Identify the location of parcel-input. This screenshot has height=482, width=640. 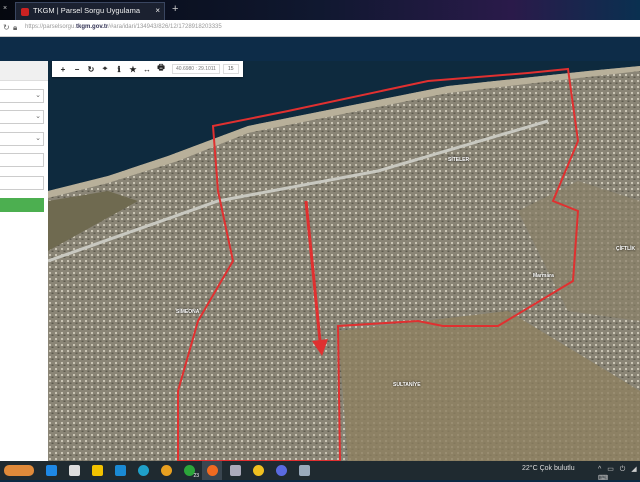
(22, 183).